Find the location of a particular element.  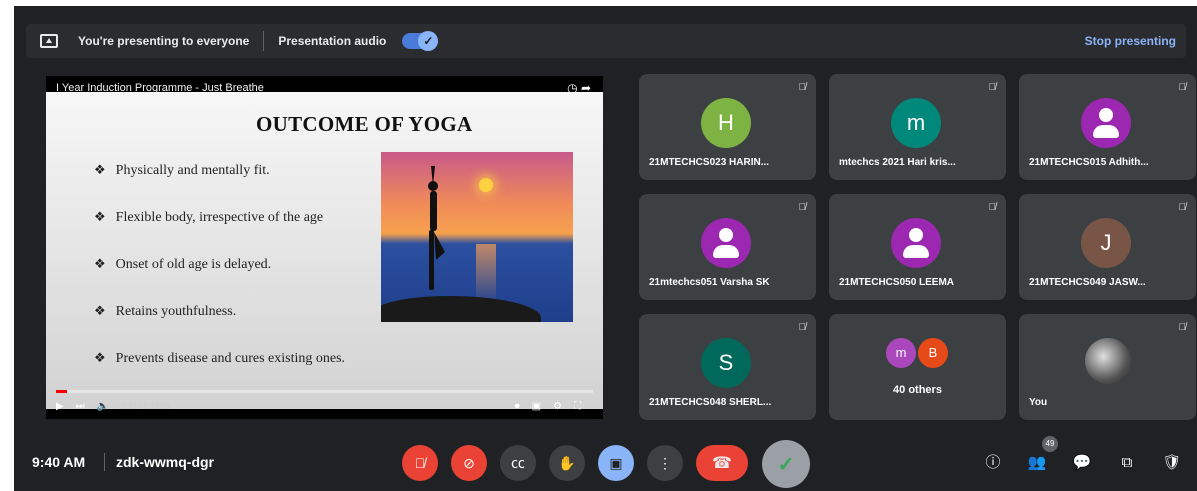

video-time: 2:17 / 1:19:19 is located at coordinates (146, 406).